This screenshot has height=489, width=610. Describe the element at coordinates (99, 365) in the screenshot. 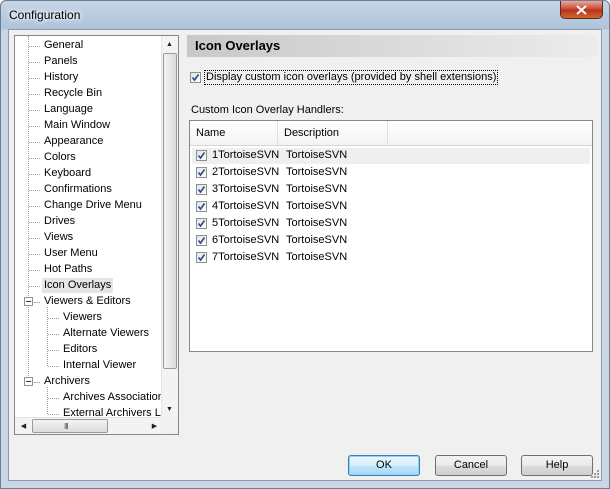

I see `tree-item: Internal Viewer` at that location.